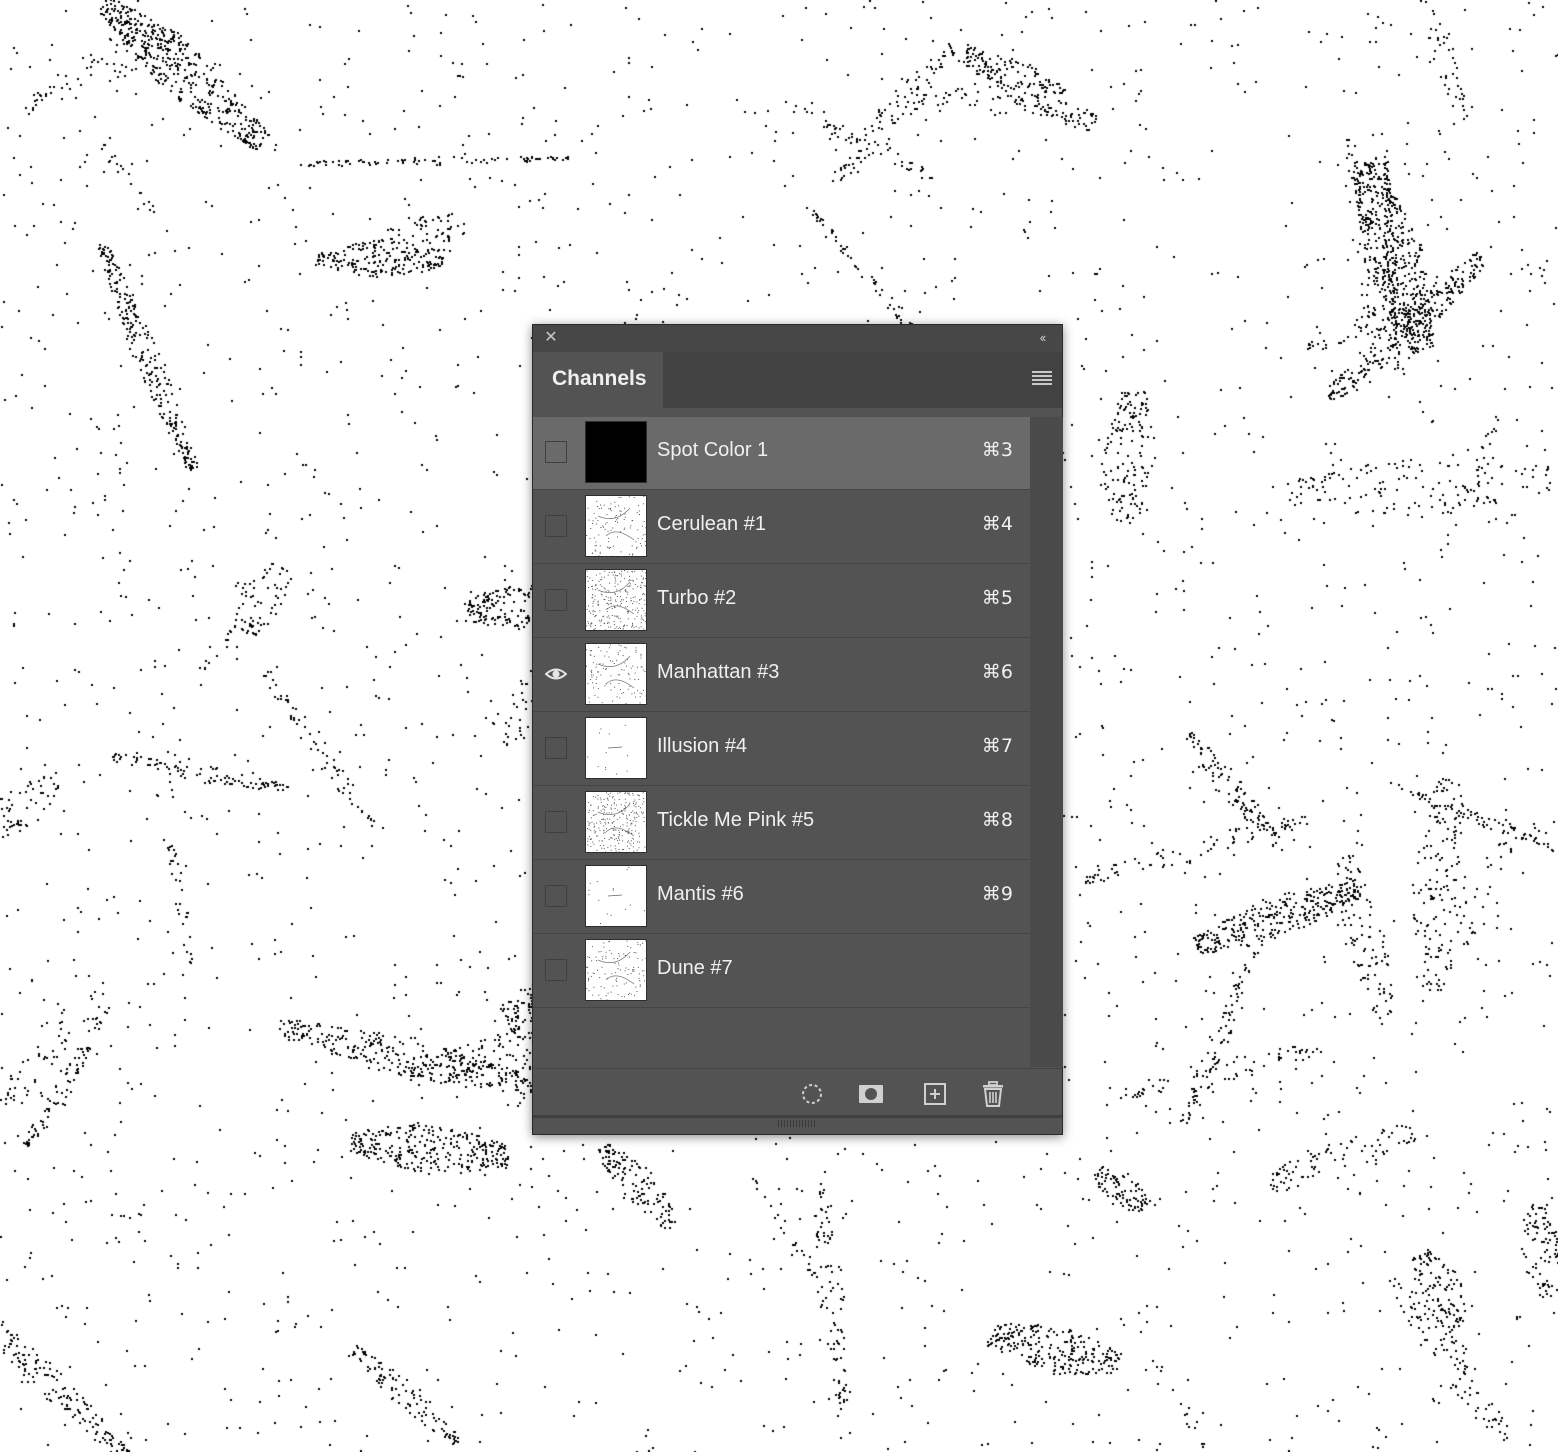 Image resolution: width=1558 pixels, height=1452 pixels. What do you see at coordinates (1046, 742) in the screenshot?
I see `scrollbar` at bounding box center [1046, 742].